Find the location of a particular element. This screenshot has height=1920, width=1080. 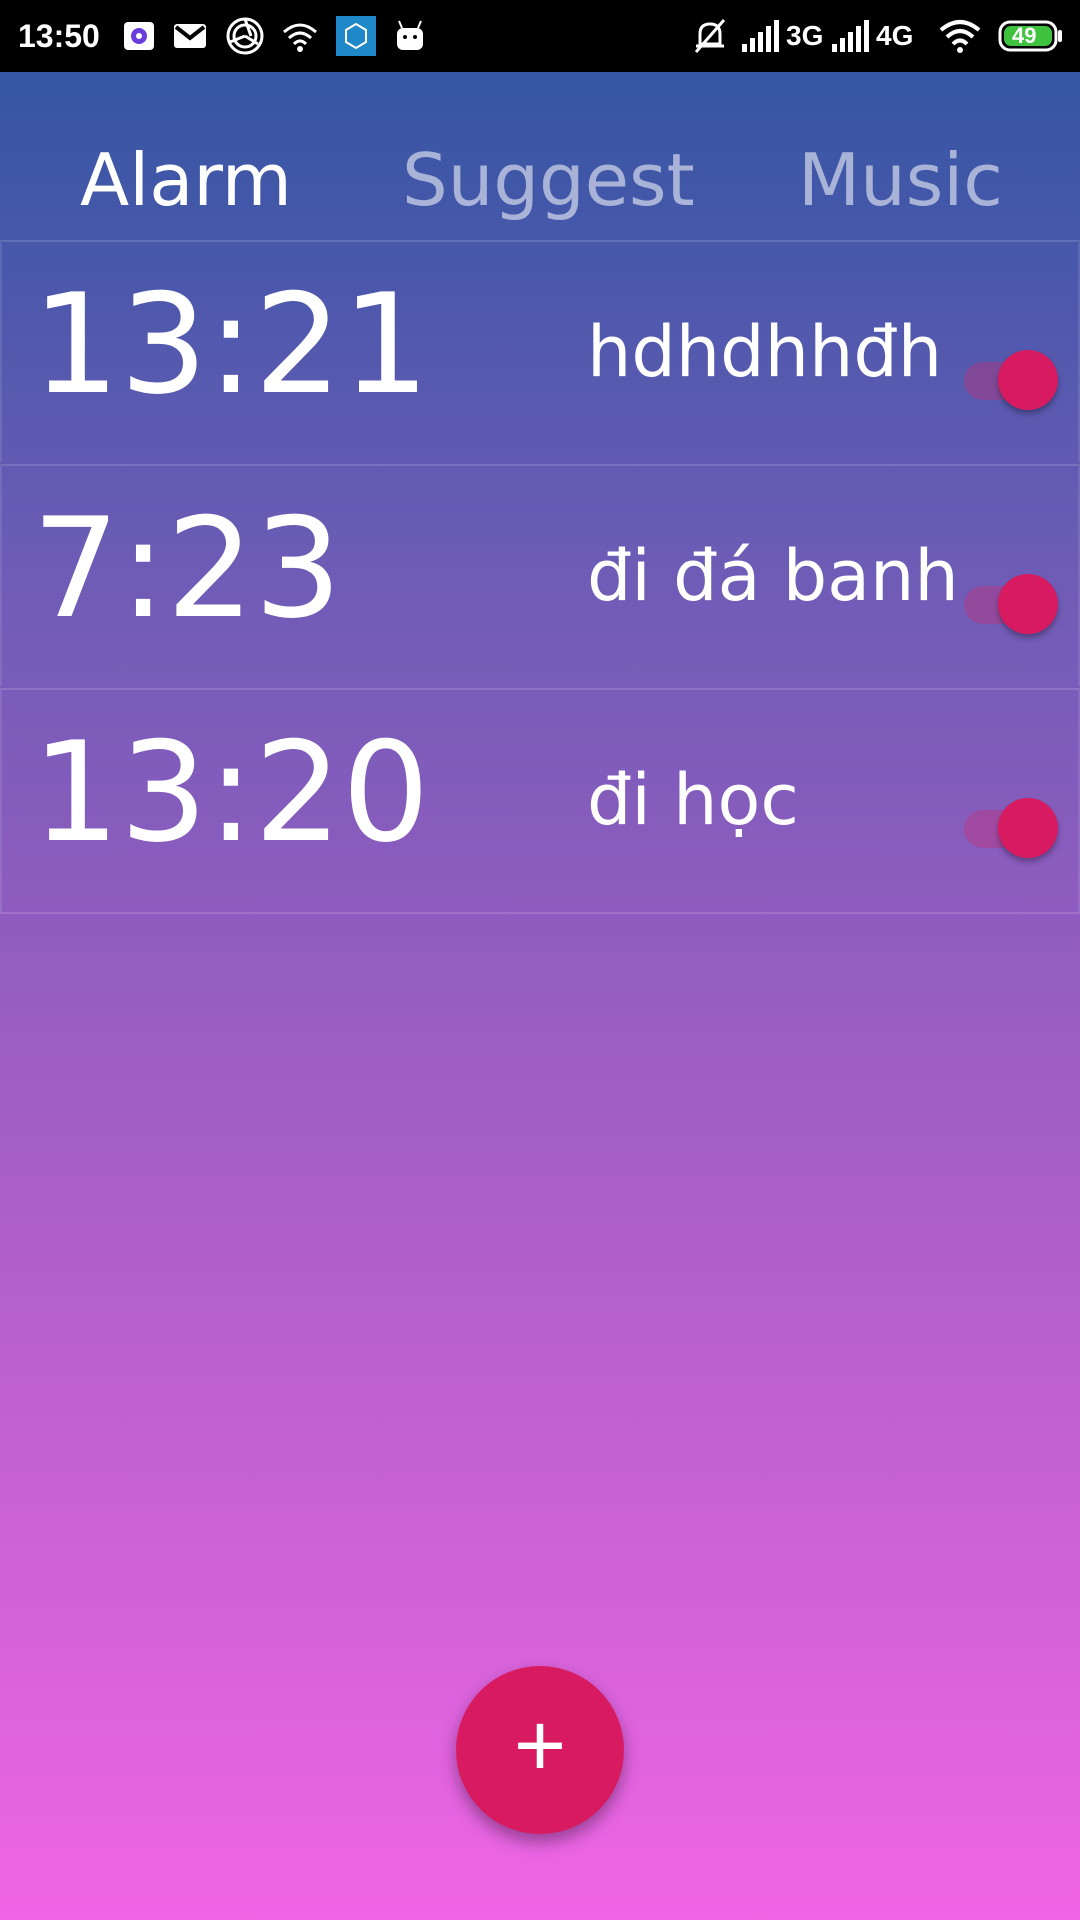

status-time: 13:50 is located at coordinates (59, 36).